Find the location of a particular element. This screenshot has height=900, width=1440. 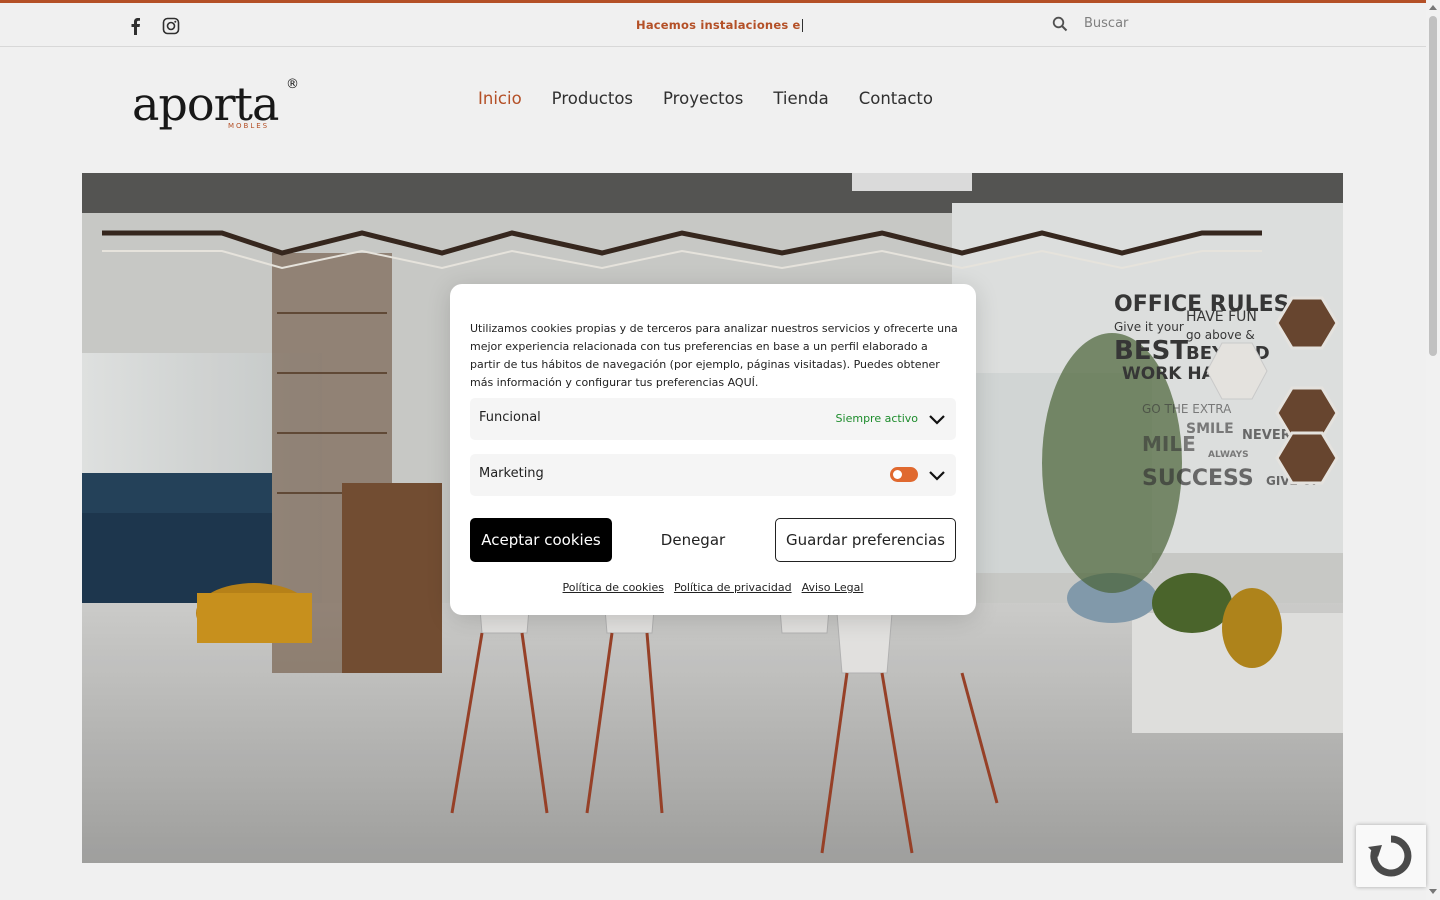

save-preferences-button: Guardar preferencias is located at coordinates (865, 540).